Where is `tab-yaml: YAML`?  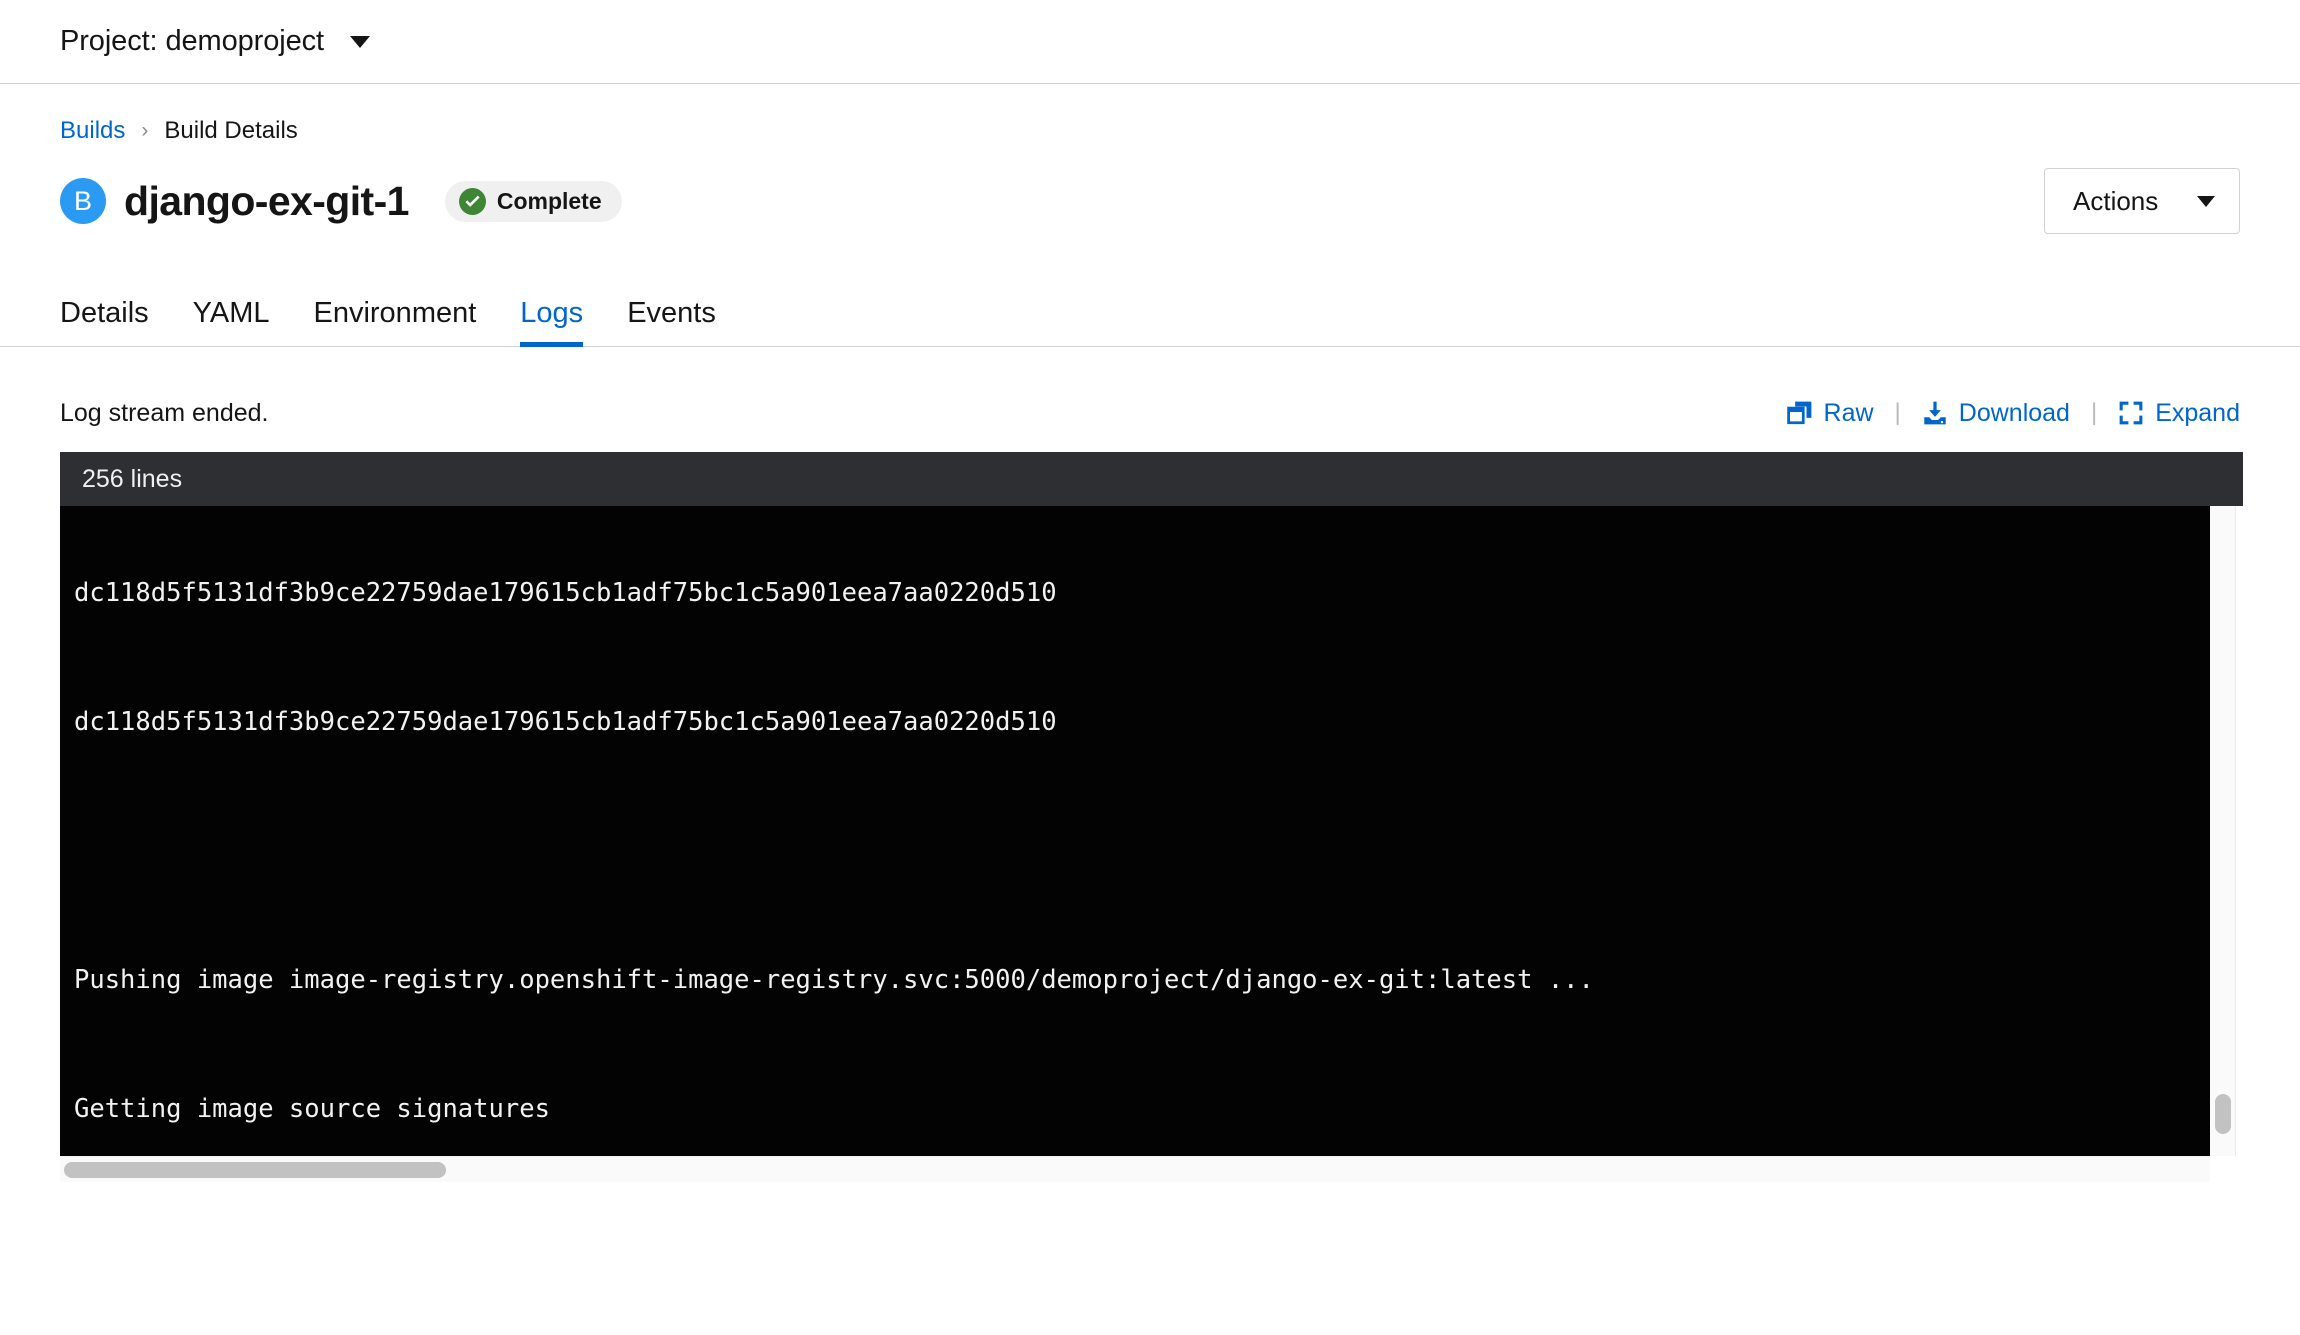
tab-yaml: YAML is located at coordinates (231, 321).